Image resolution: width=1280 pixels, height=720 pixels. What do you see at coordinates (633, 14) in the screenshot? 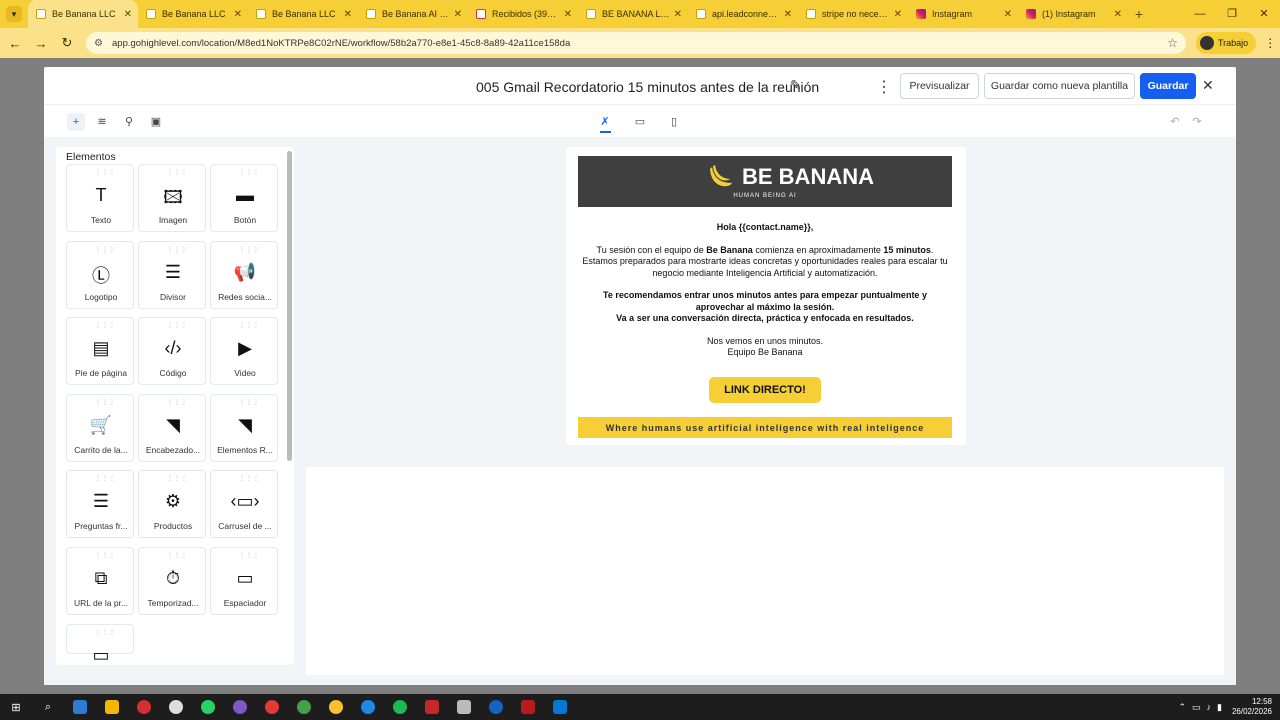
I see `browser-tab: BE BANANA LLC ✕` at bounding box center [633, 14].